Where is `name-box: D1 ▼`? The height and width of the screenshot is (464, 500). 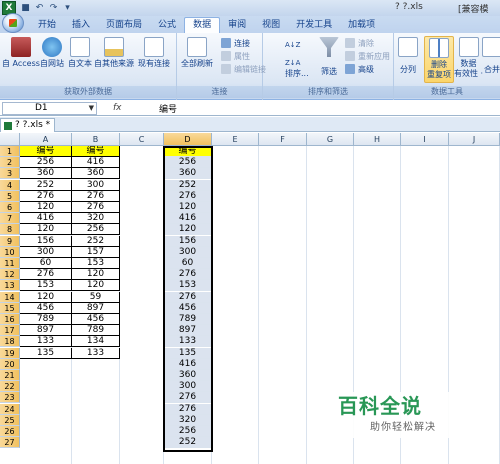
name-box: D1 ▼ is located at coordinates (49, 108).